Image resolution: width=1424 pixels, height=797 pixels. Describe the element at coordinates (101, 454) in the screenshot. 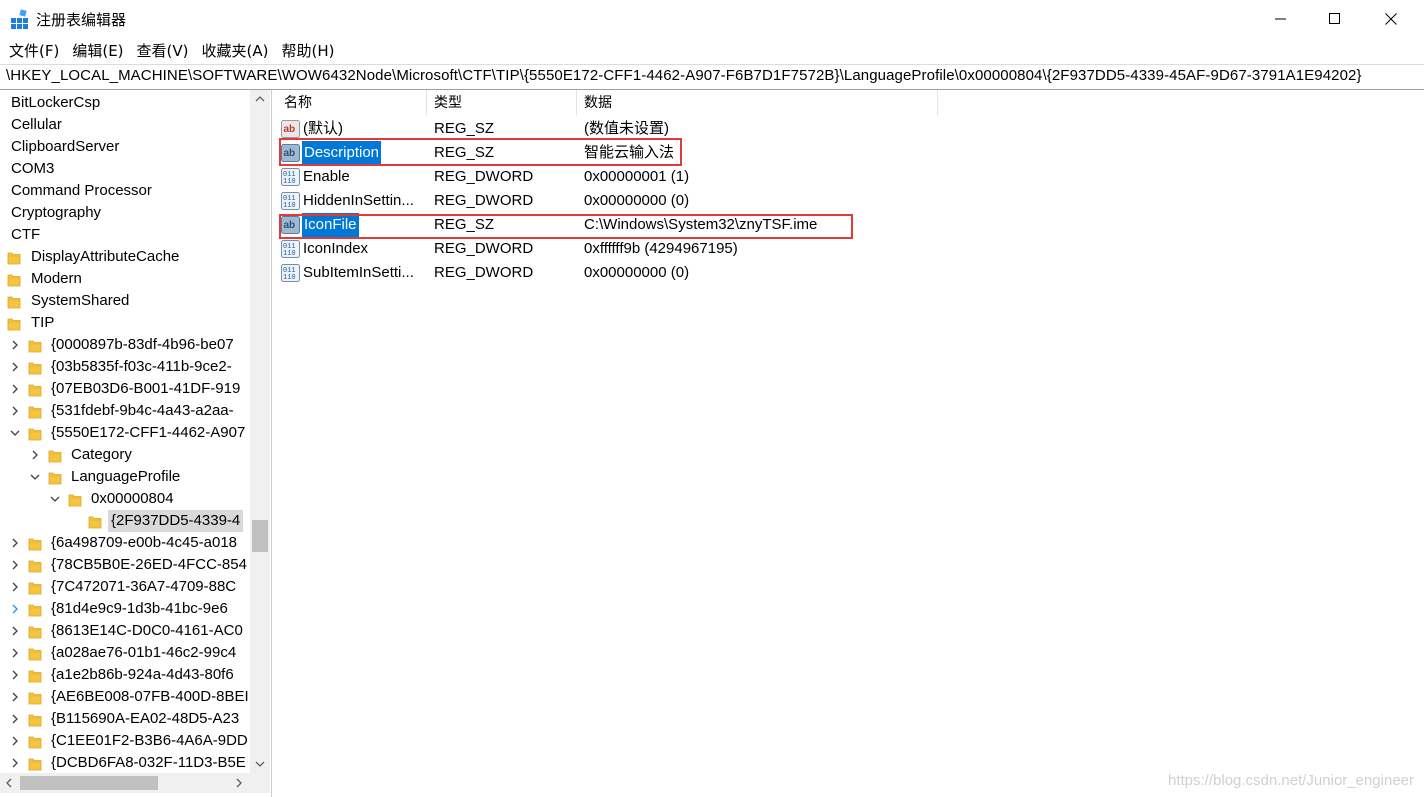

I see `tree-item-label: Category` at that location.